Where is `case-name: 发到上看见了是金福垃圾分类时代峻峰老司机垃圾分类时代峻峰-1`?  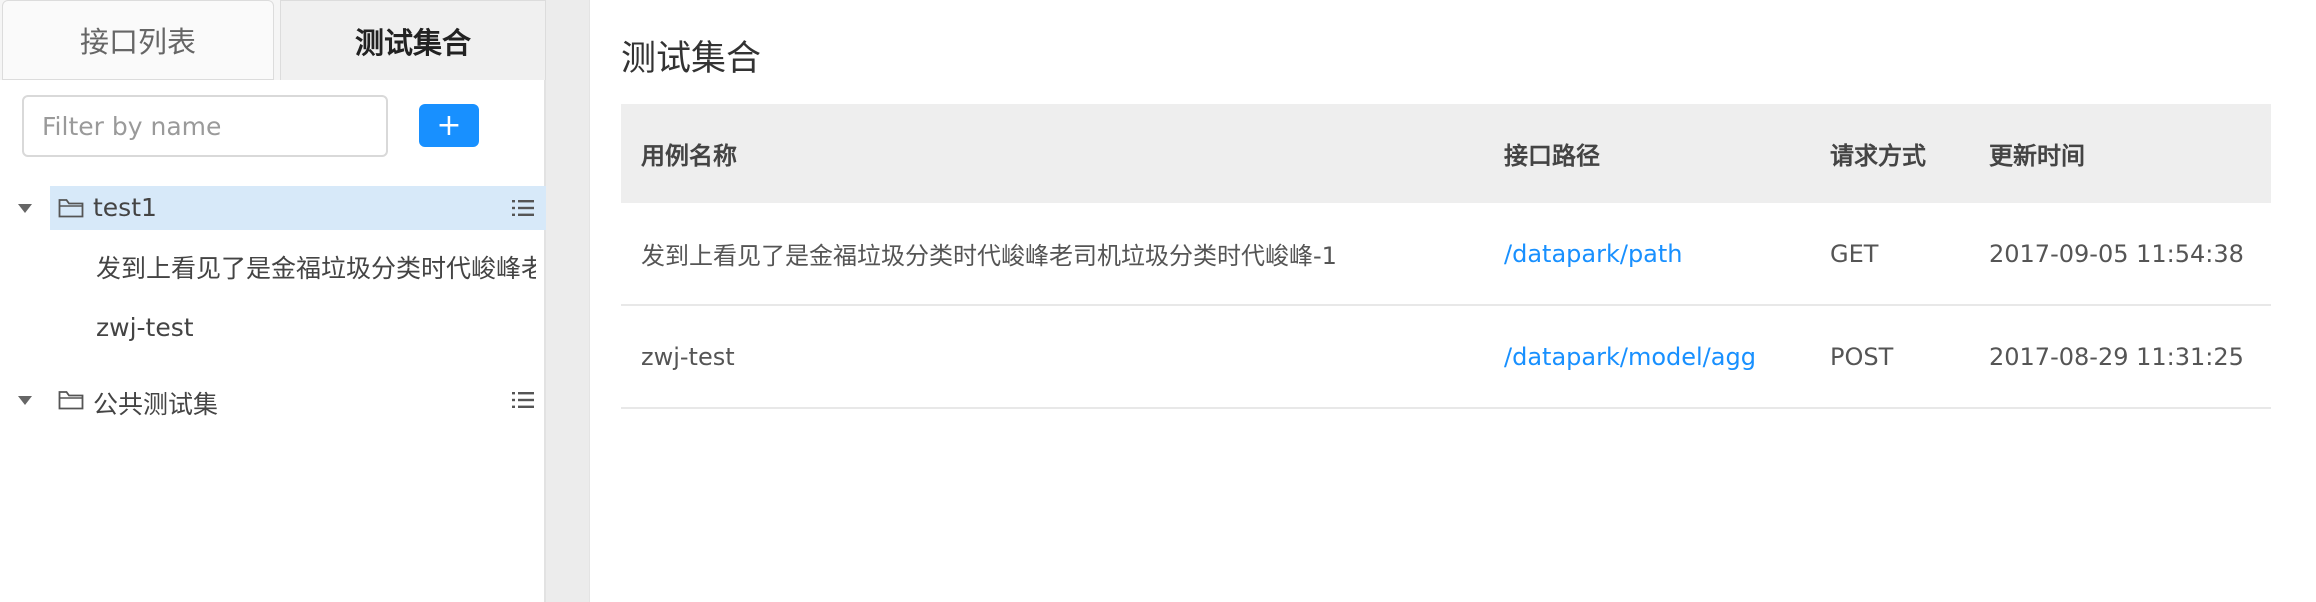
case-name: 发到上看见了是金福垃圾分类时代峻峰老司机垃圾分类时代峻峰-1 is located at coordinates (989, 256).